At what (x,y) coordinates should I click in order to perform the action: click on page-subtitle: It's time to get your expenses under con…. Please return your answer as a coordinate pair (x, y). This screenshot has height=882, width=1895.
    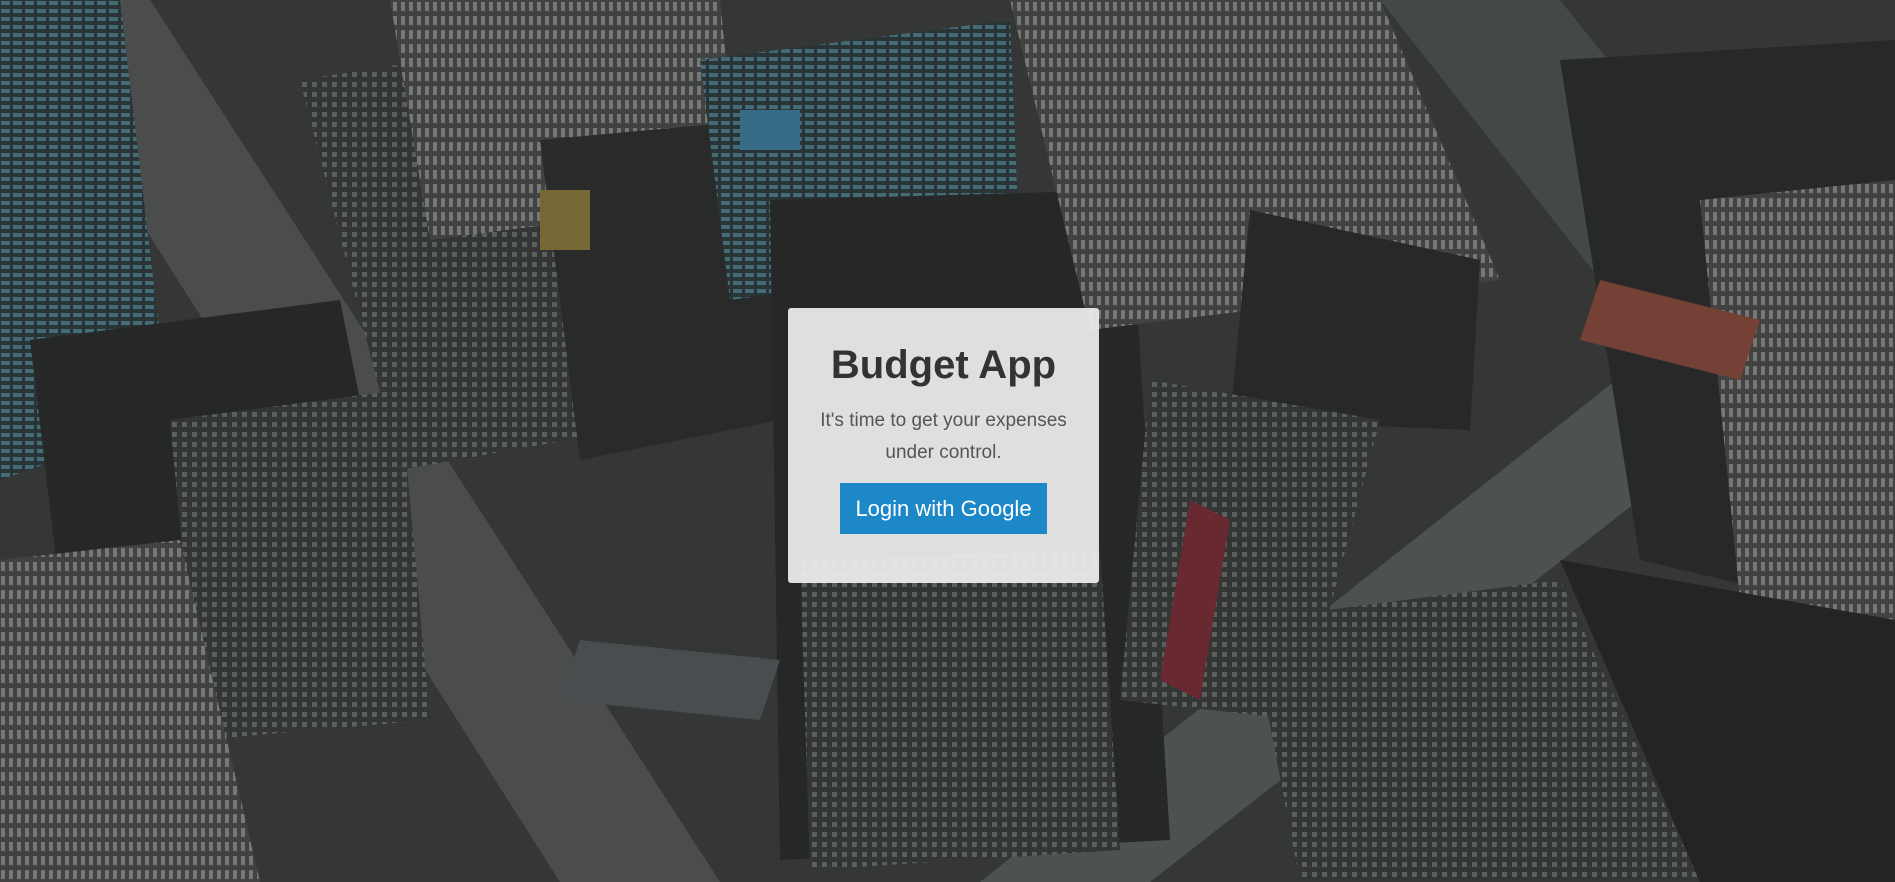
    Looking at the image, I should click on (943, 436).